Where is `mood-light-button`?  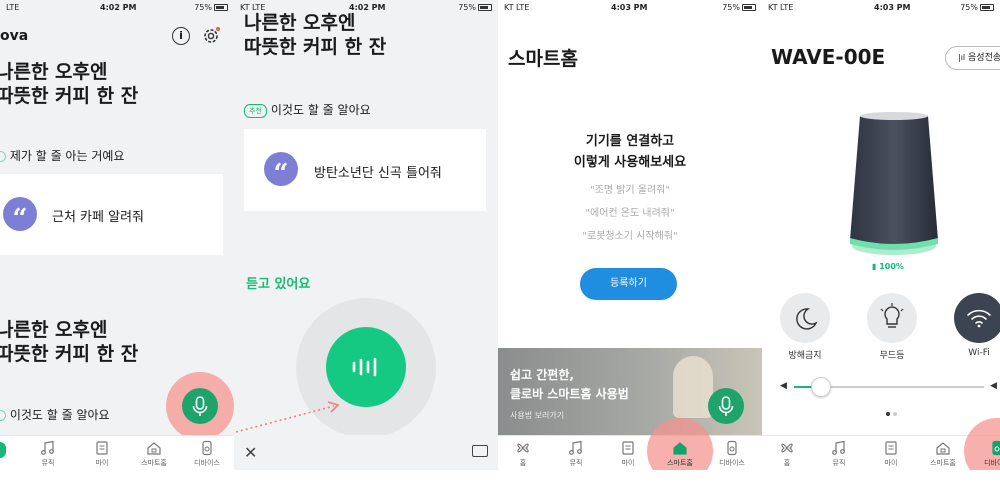
mood-light-button is located at coordinates (892, 318).